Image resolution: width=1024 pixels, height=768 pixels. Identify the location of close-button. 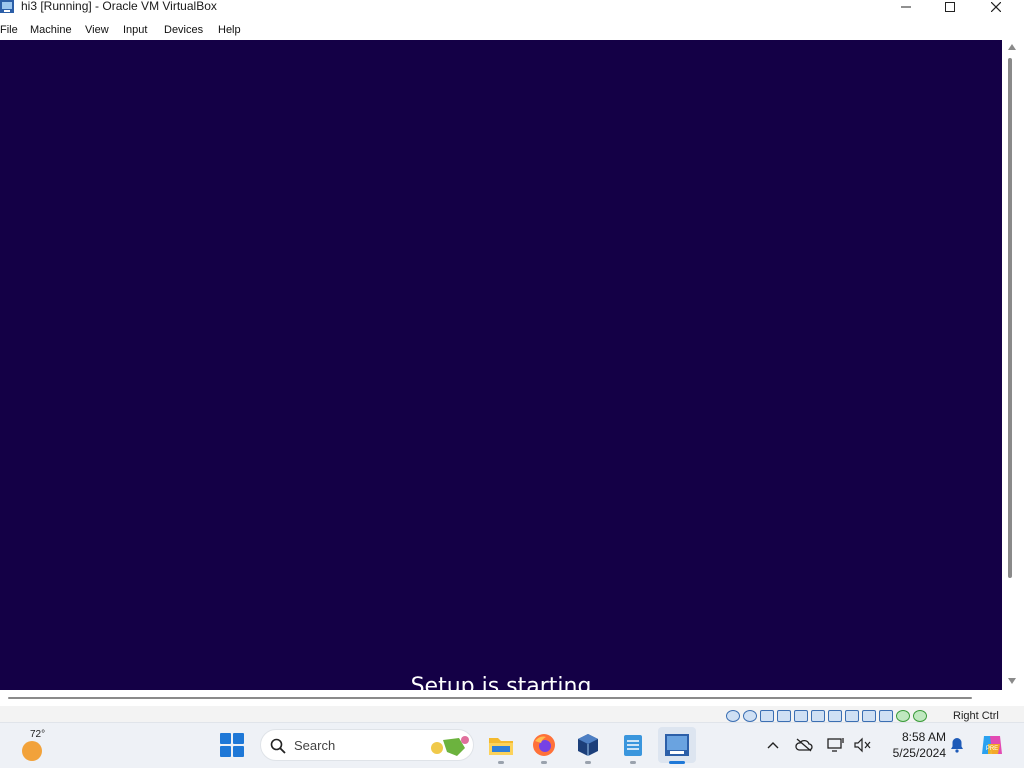
(996, 7).